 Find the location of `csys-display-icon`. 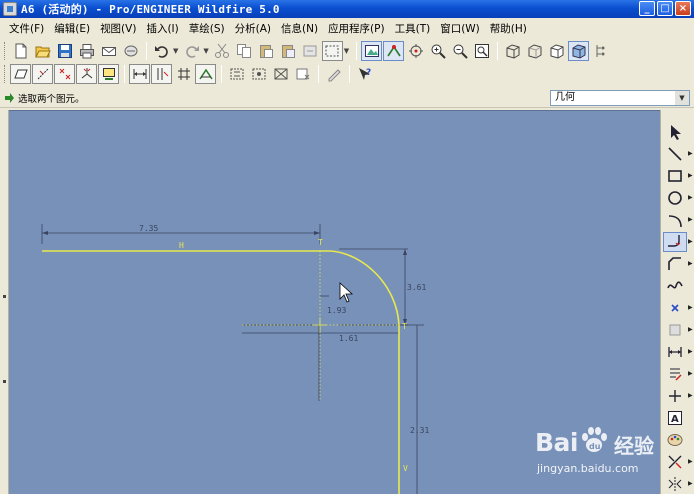

csys-display-icon is located at coordinates (86, 74).